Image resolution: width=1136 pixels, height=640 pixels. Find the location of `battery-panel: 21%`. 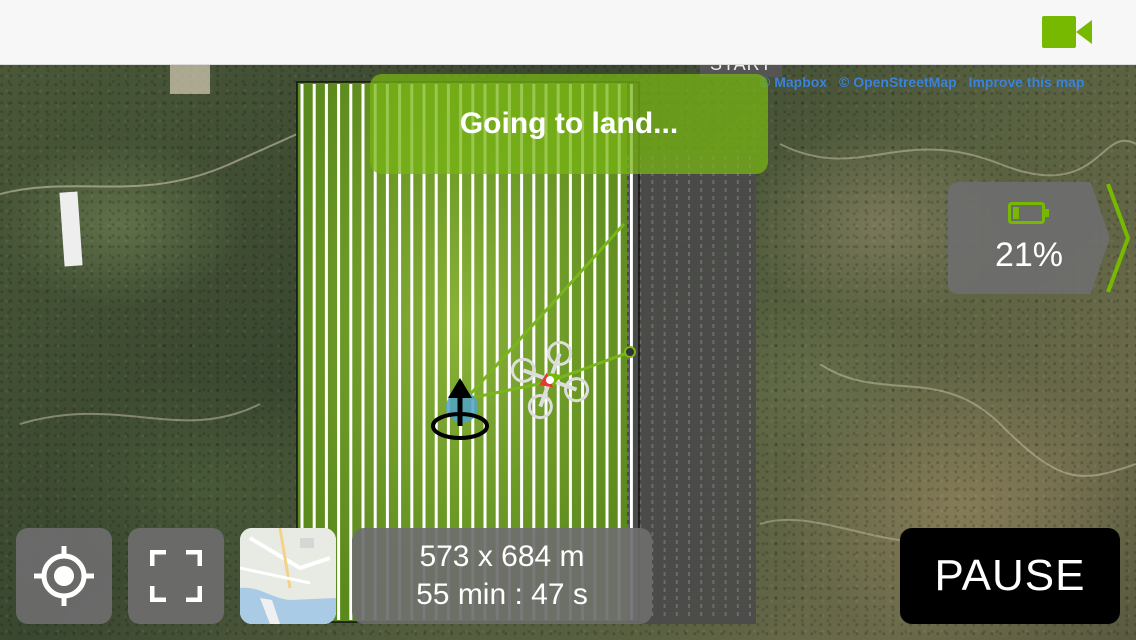

battery-panel: 21% is located at coordinates (1029, 238).